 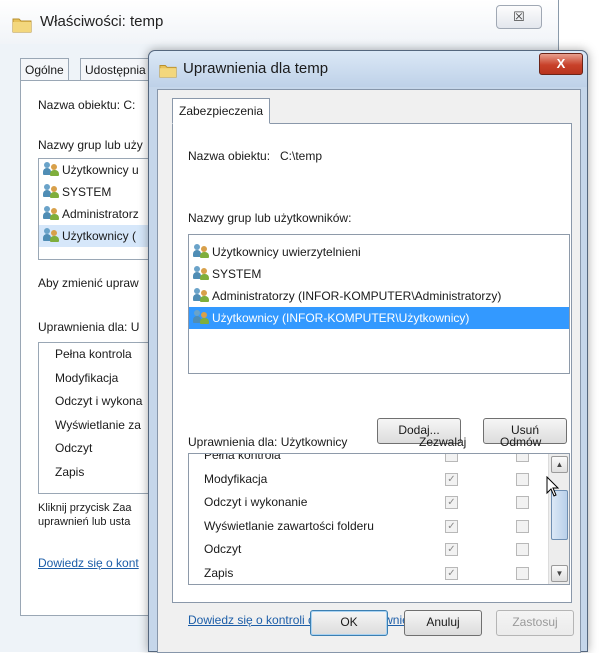 I want to click on permission-row: Odczyt i wykonanie ✓, so click(x=368, y=503).